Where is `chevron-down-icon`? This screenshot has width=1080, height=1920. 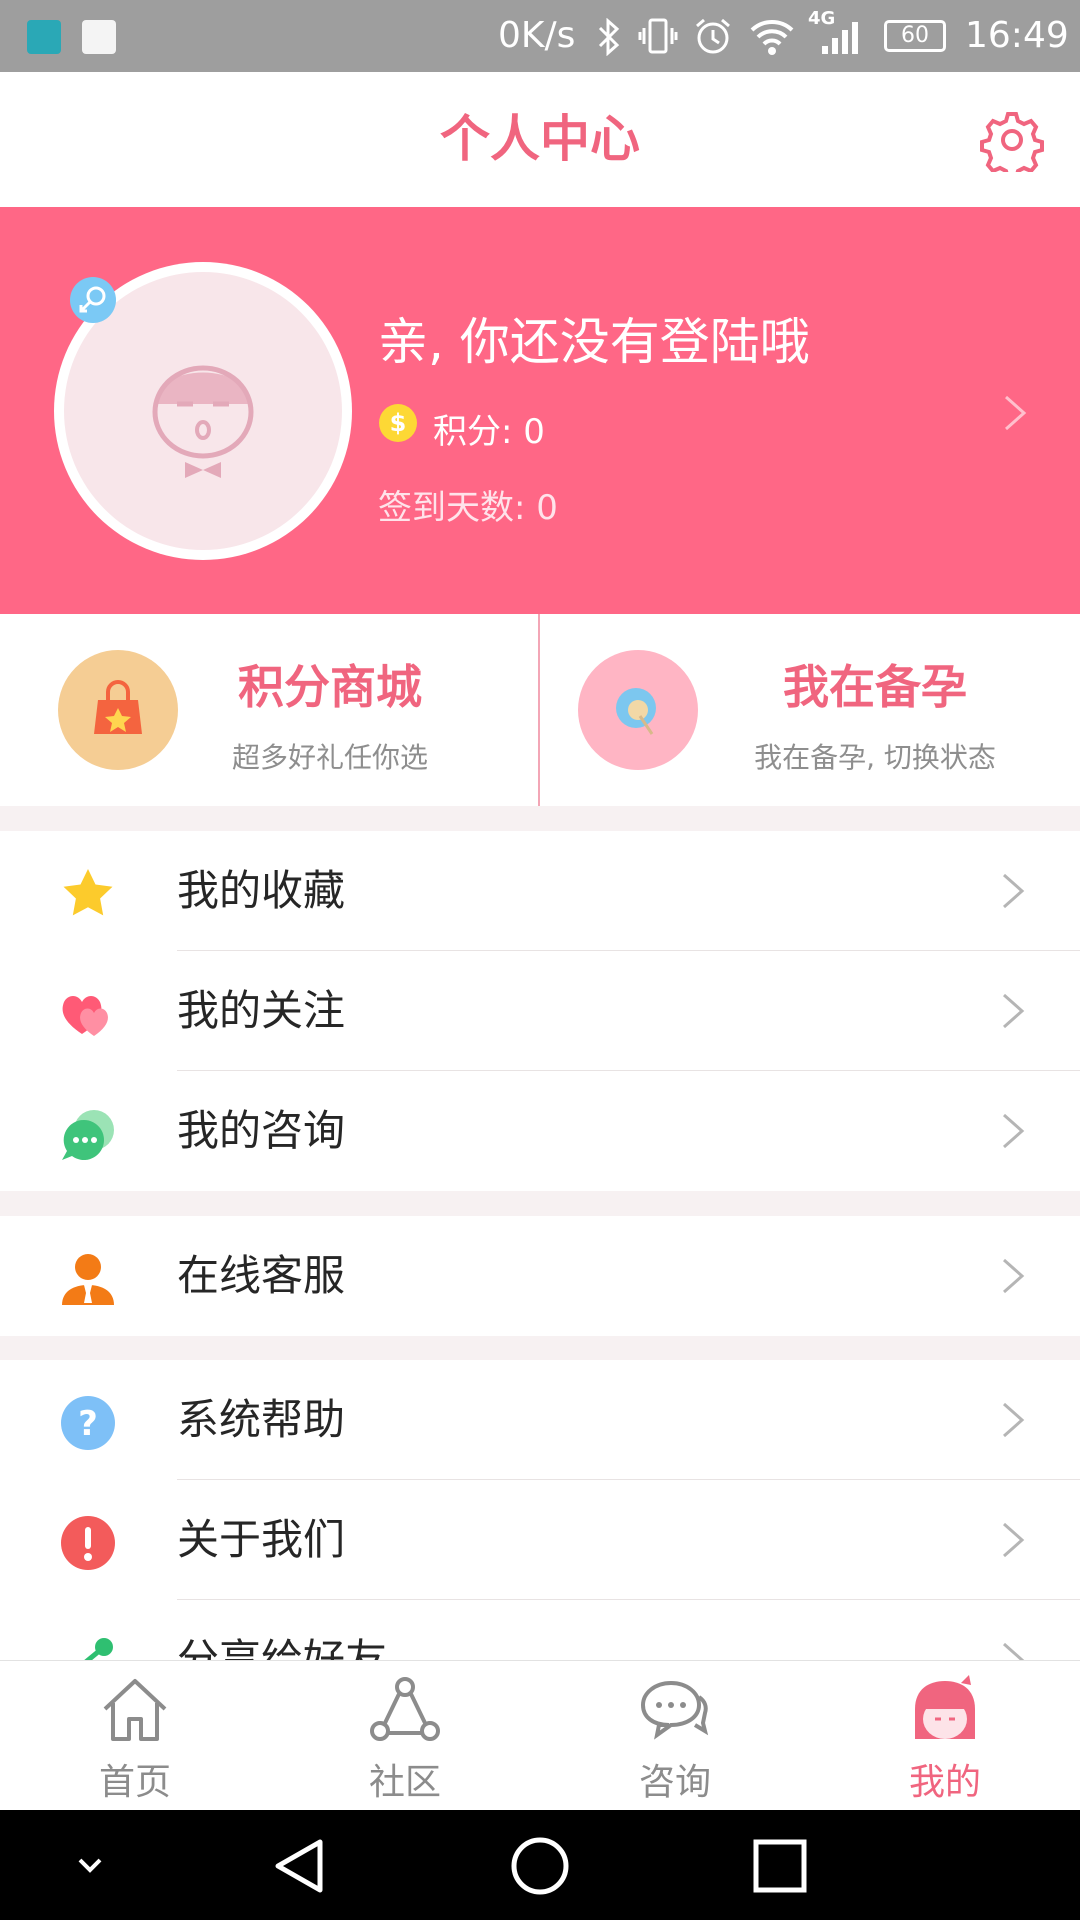
chevron-down-icon is located at coordinates (90, 1865).